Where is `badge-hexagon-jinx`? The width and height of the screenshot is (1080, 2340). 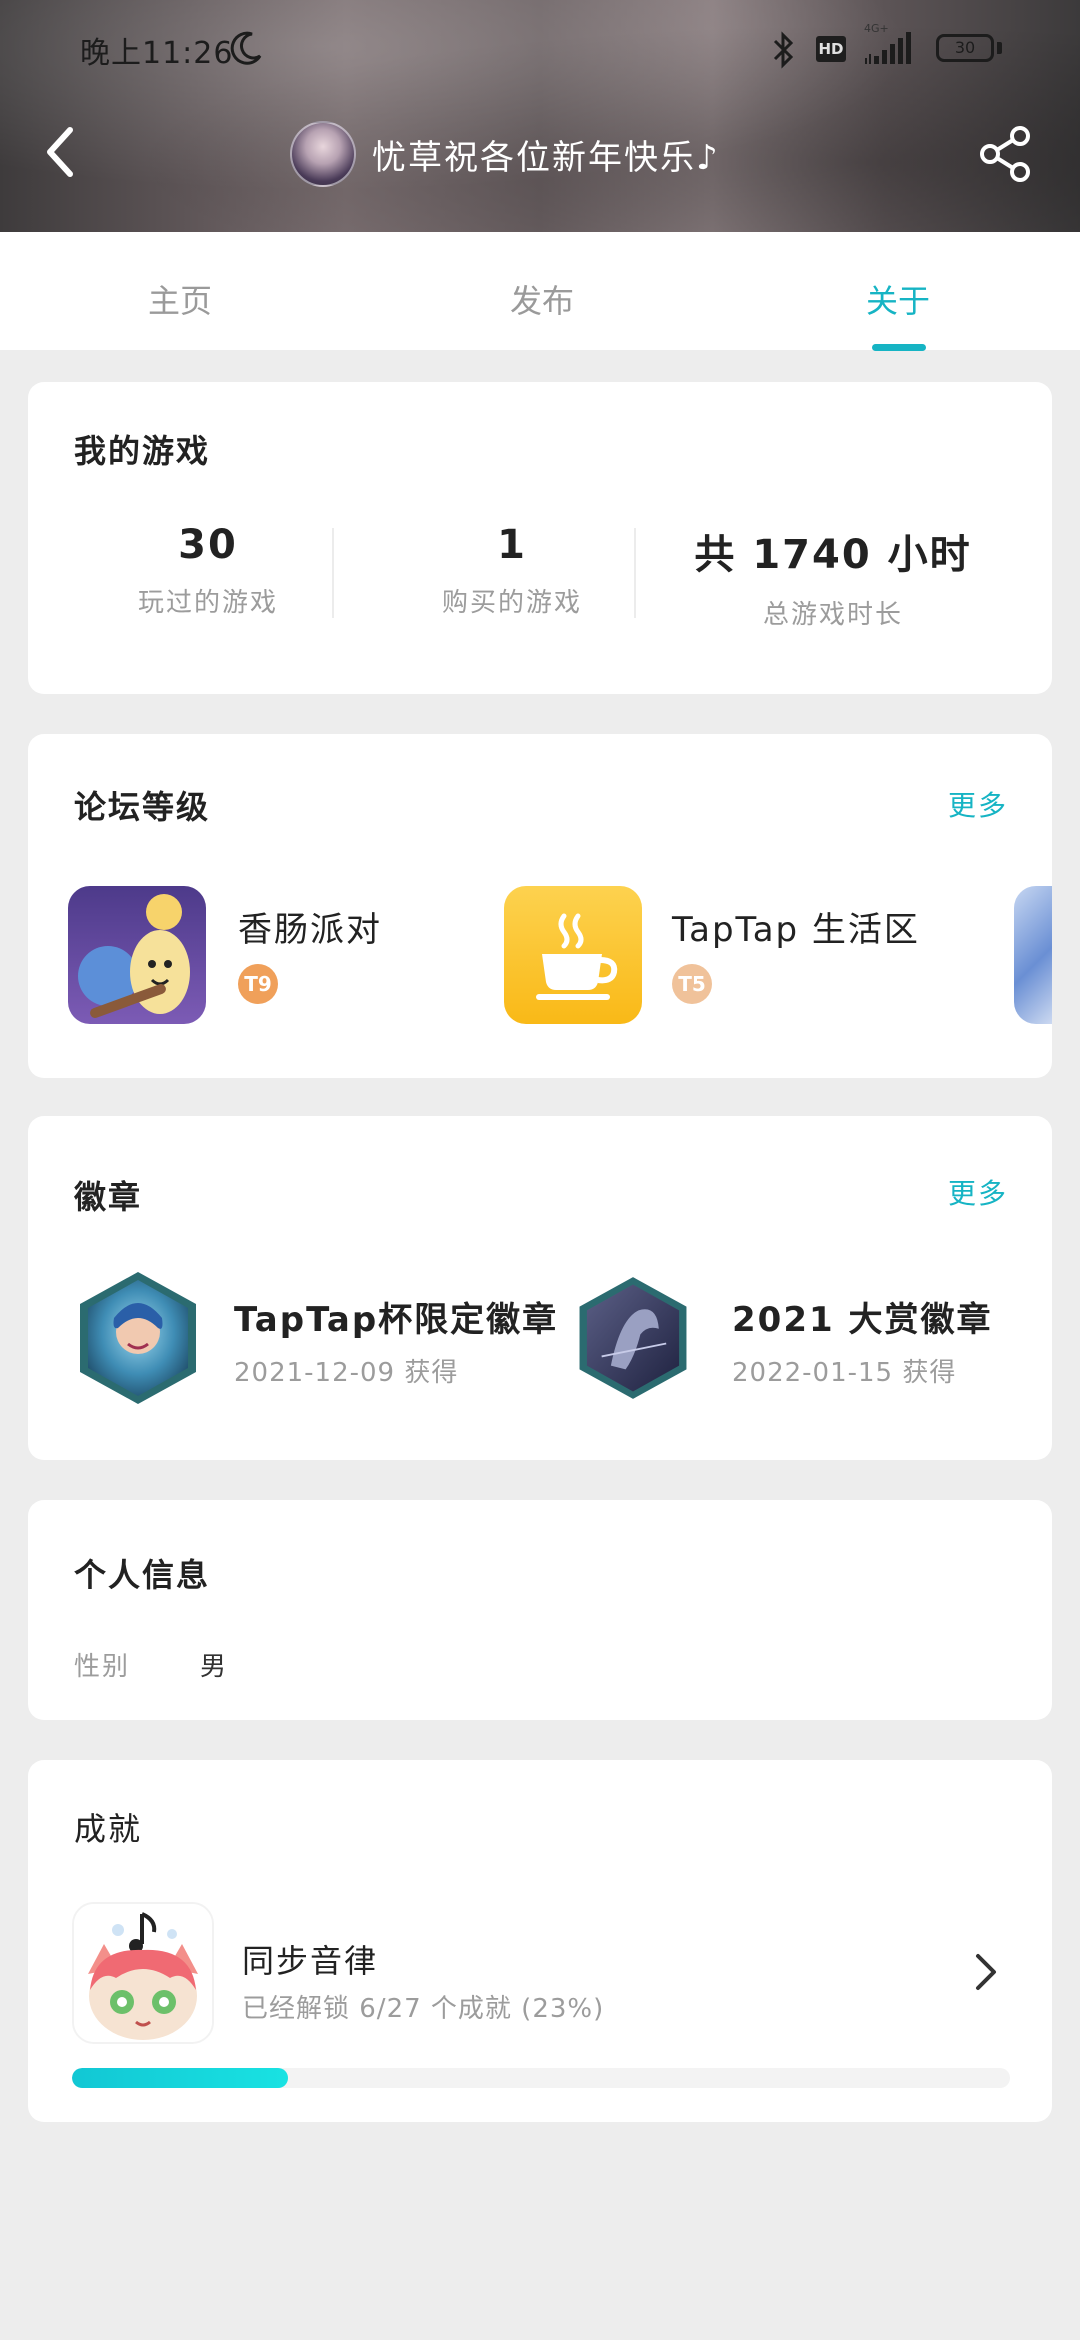
badge-hexagon-jinx is located at coordinates (138, 1338).